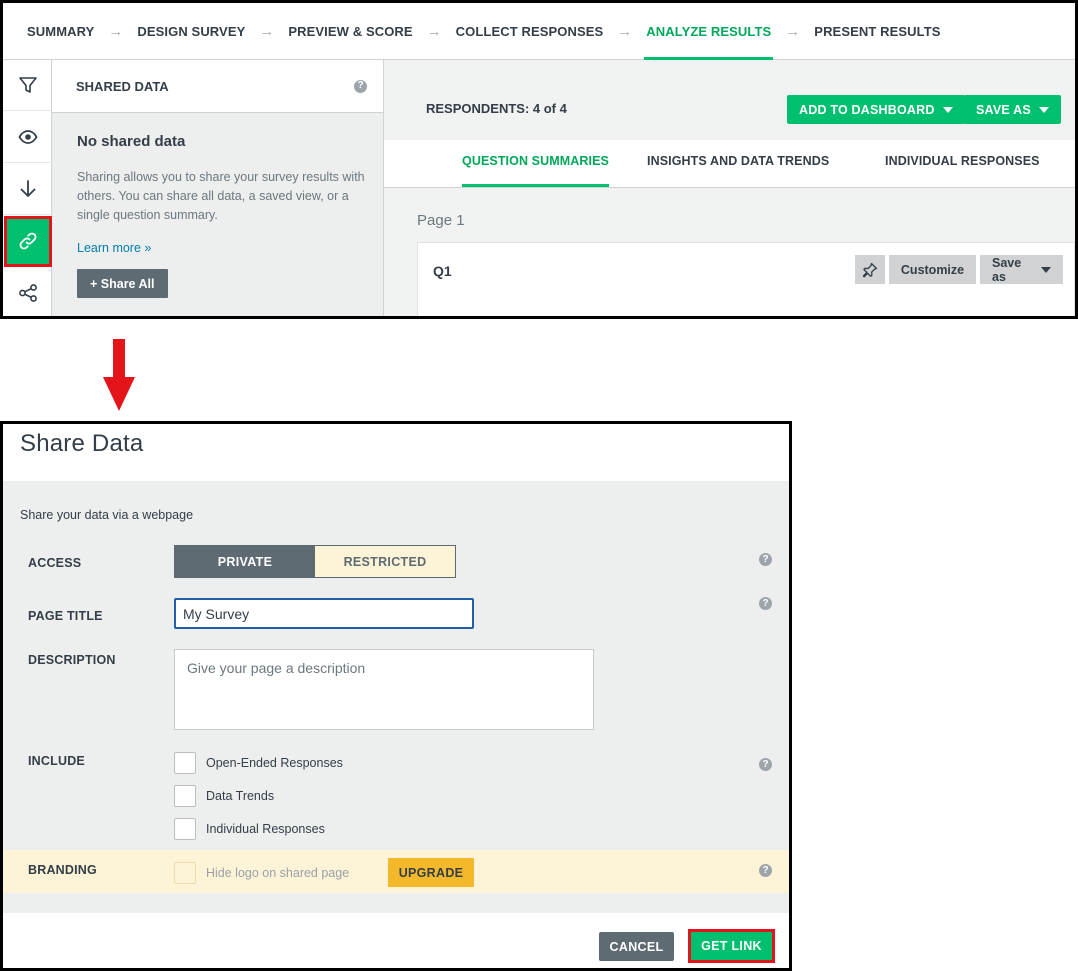  Describe the element at coordinates (396, 940) in the screenshot. I see `dialog-footer: CANCEL GET LINK` at that location.